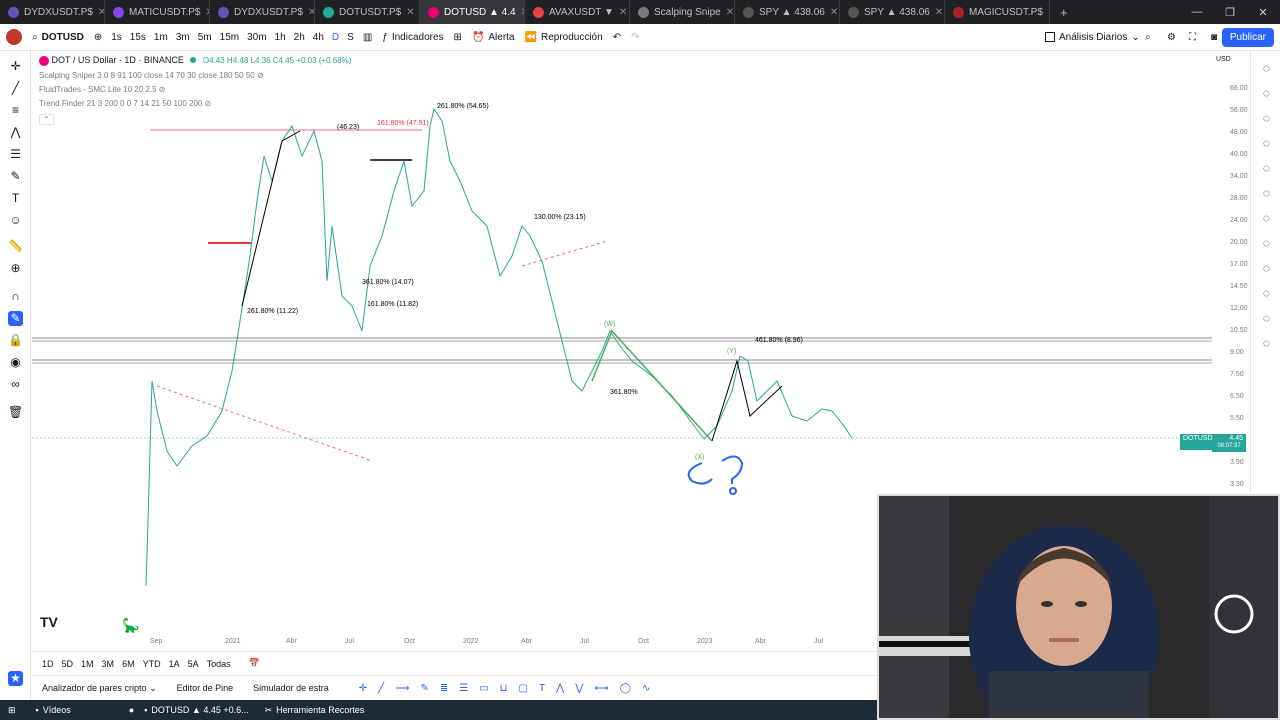 The width and height of the screenshot is (1280, 720). Describe the element at coordinates (102, 89) in the screenshot. I see `indicator-legend-2: FluidTrades - SMC Lite 10 20 2.5 ⊘` at that location.